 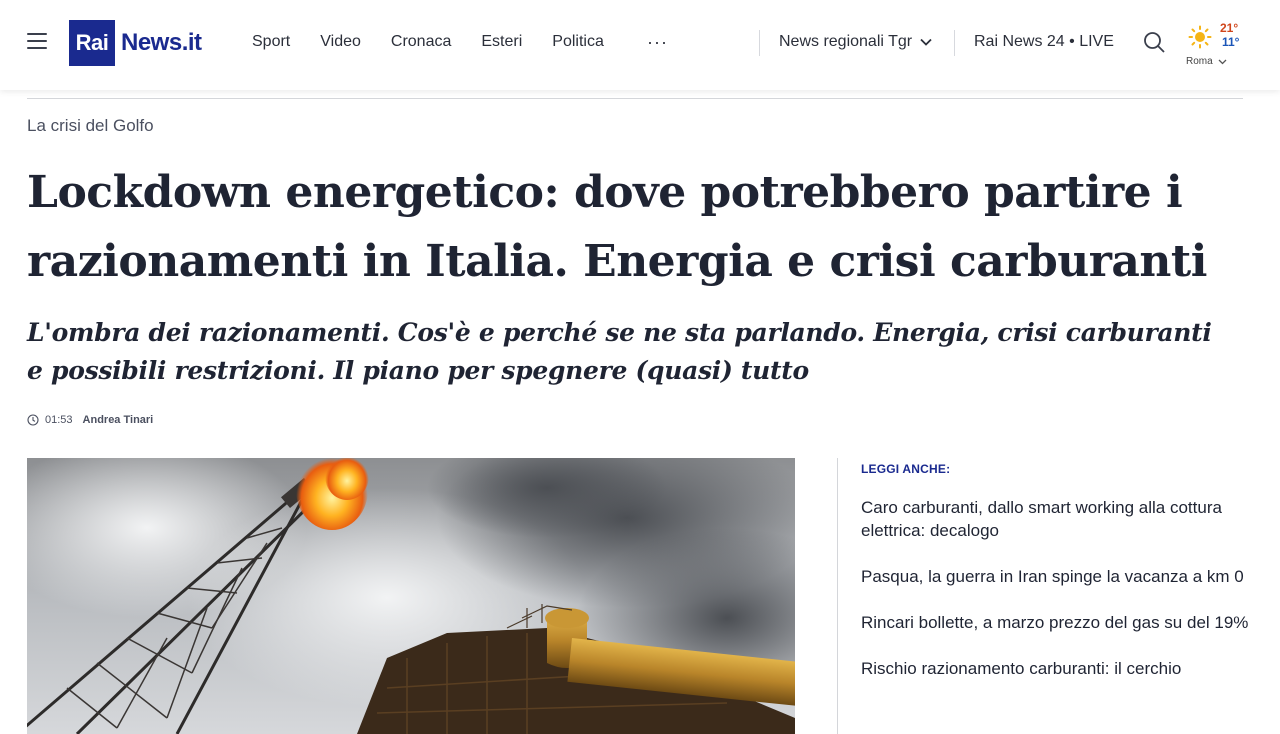 I want to click on sun-icon, so click(x=1200, y=37).